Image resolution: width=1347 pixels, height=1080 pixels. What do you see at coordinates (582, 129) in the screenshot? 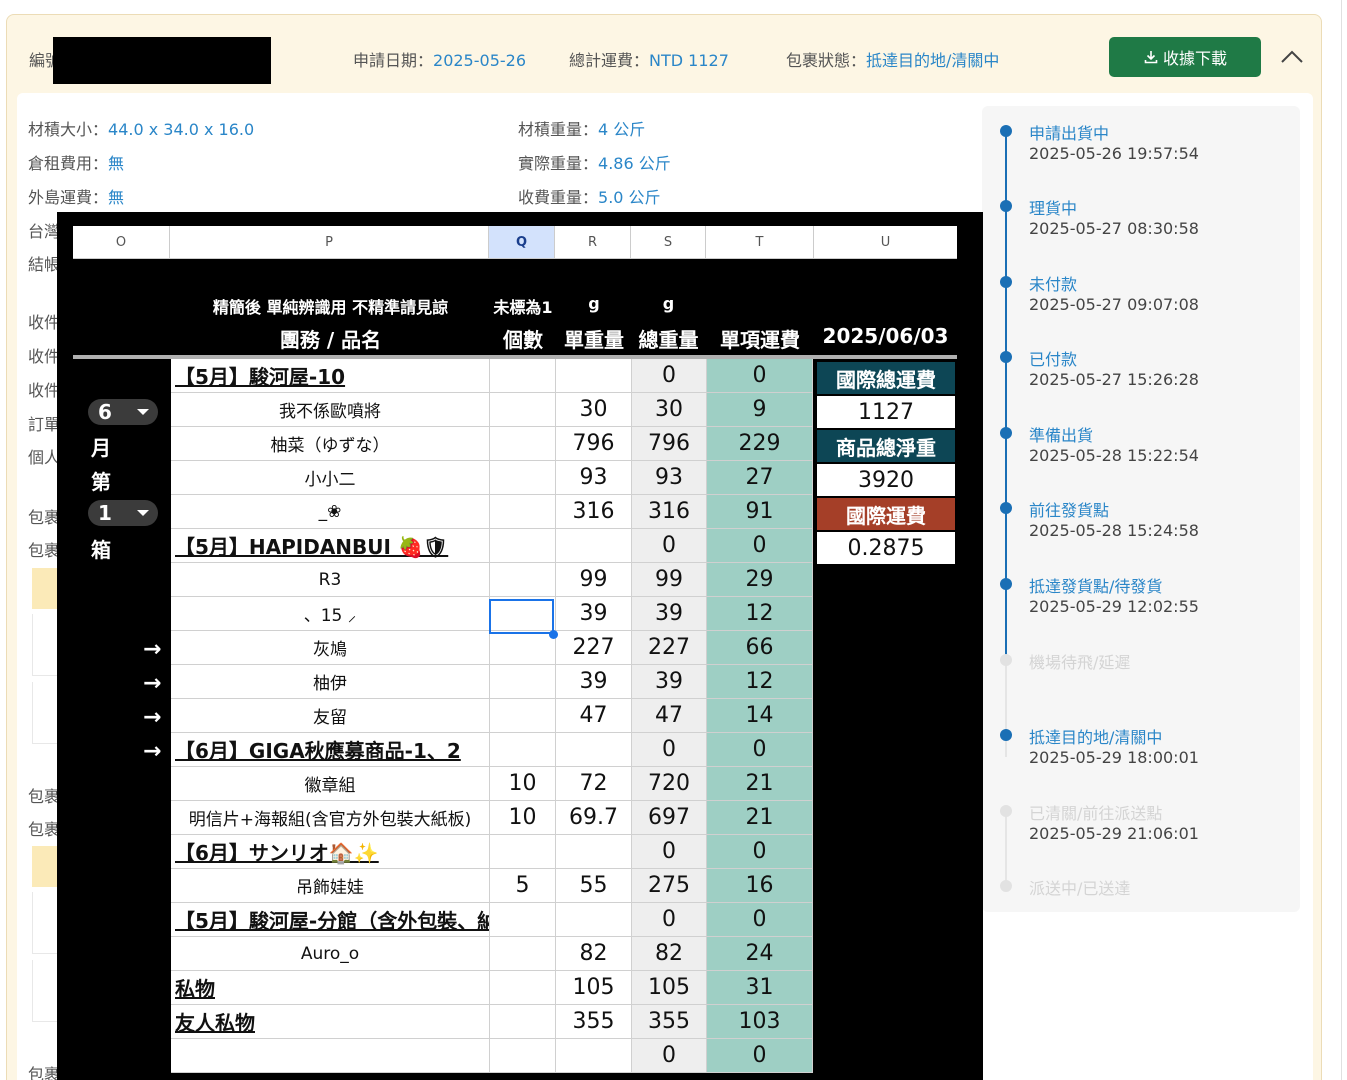
I see `volume-weight: 材積重量：4 公斤` at bounding box center [582, 129].